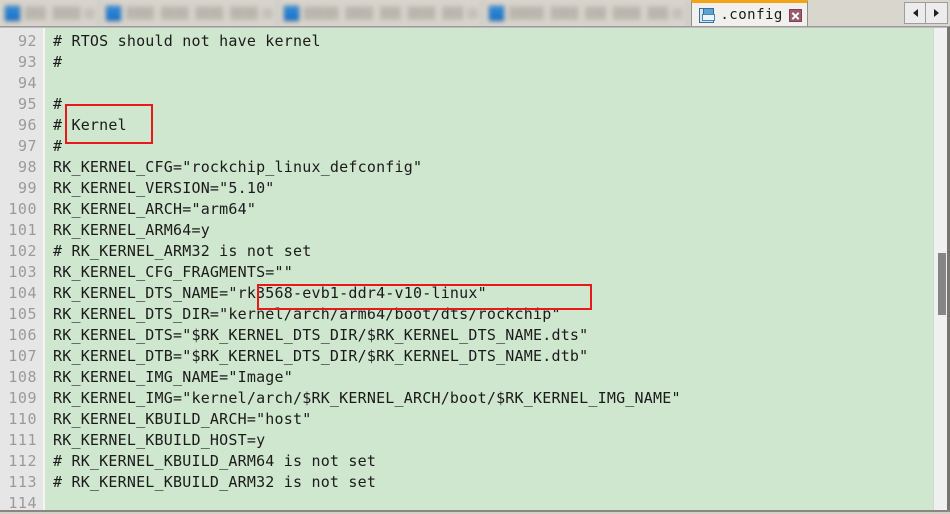  Describe the element at coordinates (501, 251) in the screenshot. I see `code-line: # RK_KERNEL_ARM32 is not set` at that location.